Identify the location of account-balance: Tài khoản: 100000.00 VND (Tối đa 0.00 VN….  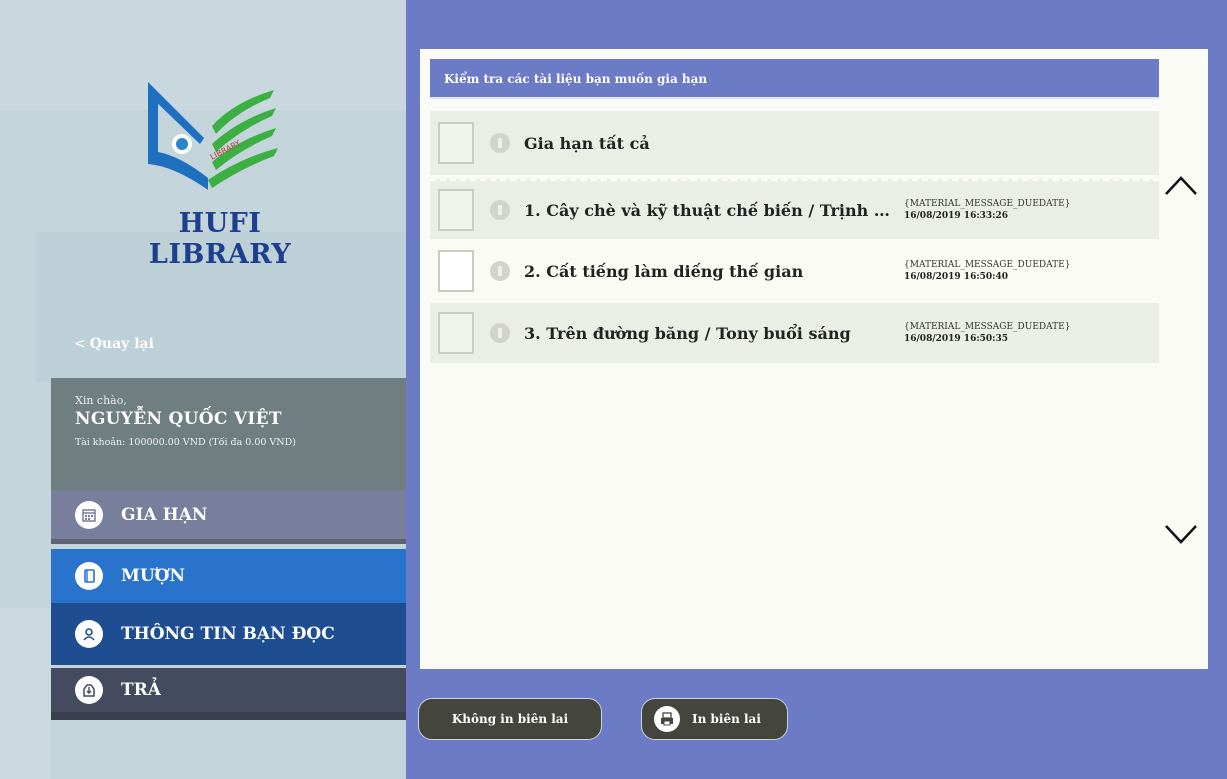
(185, 442).